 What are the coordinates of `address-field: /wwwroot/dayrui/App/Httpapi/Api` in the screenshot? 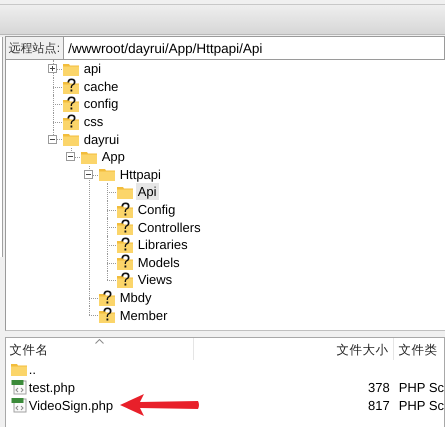 It's located at (254, 48).